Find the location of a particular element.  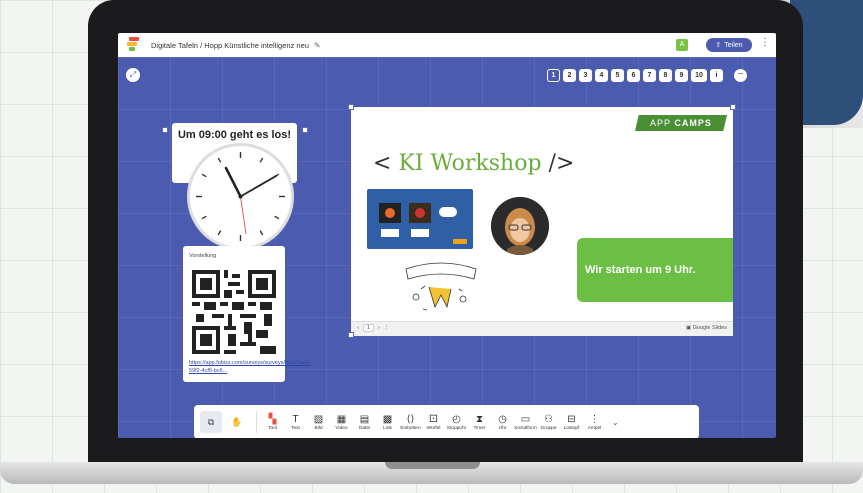

breadcrumb-board: Hopp Künstliche intelligenz neu is located at coordinates (256, 45).